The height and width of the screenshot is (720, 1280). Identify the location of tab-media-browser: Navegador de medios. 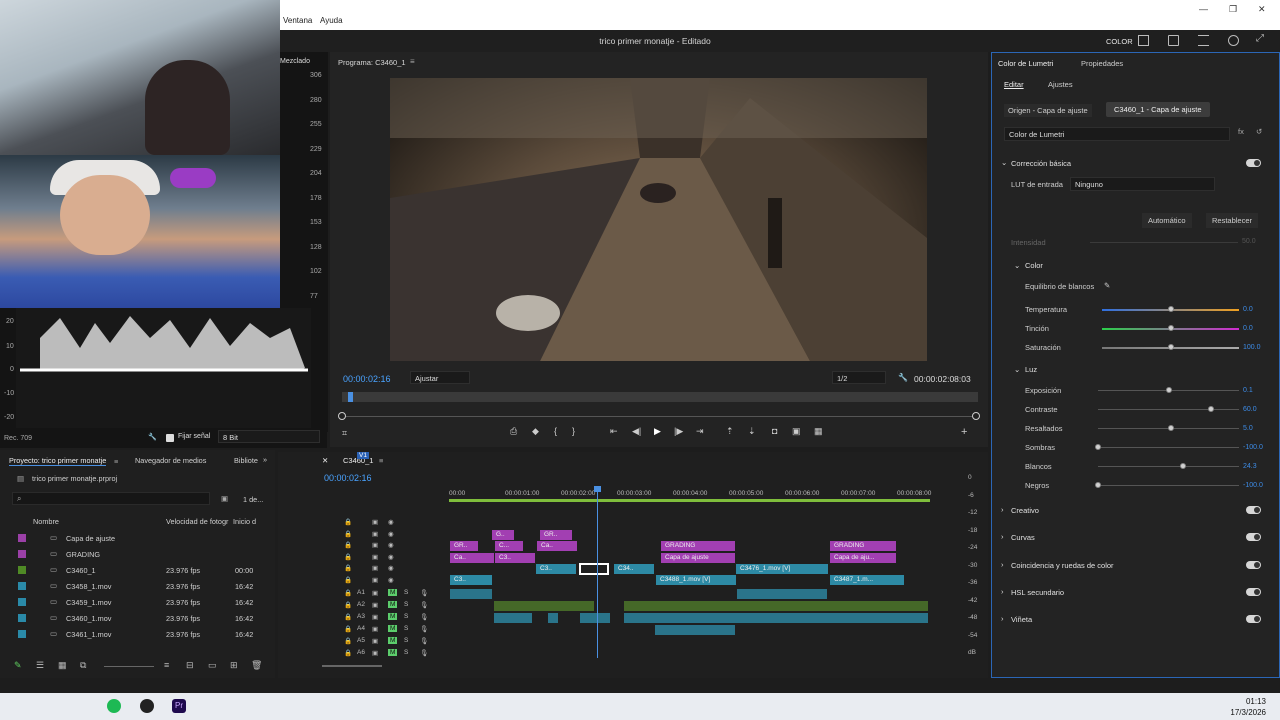
(170, 460).